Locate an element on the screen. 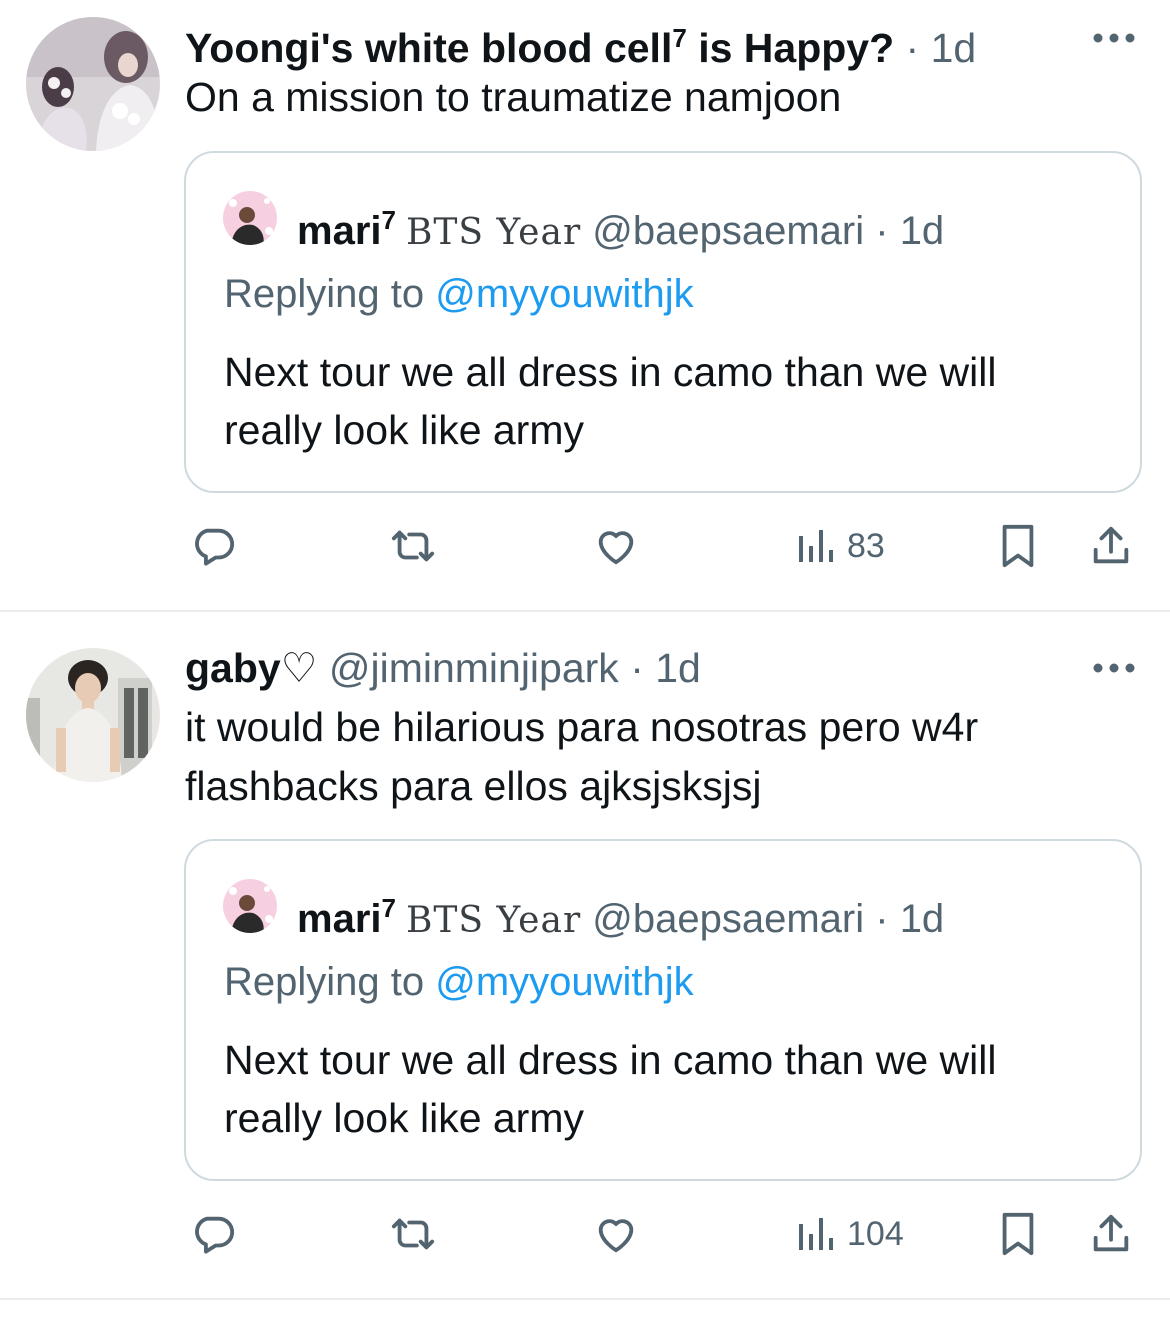 The image size is (1170, 1318). tweet-actions: 104 is located at coordinates (585, 1234).